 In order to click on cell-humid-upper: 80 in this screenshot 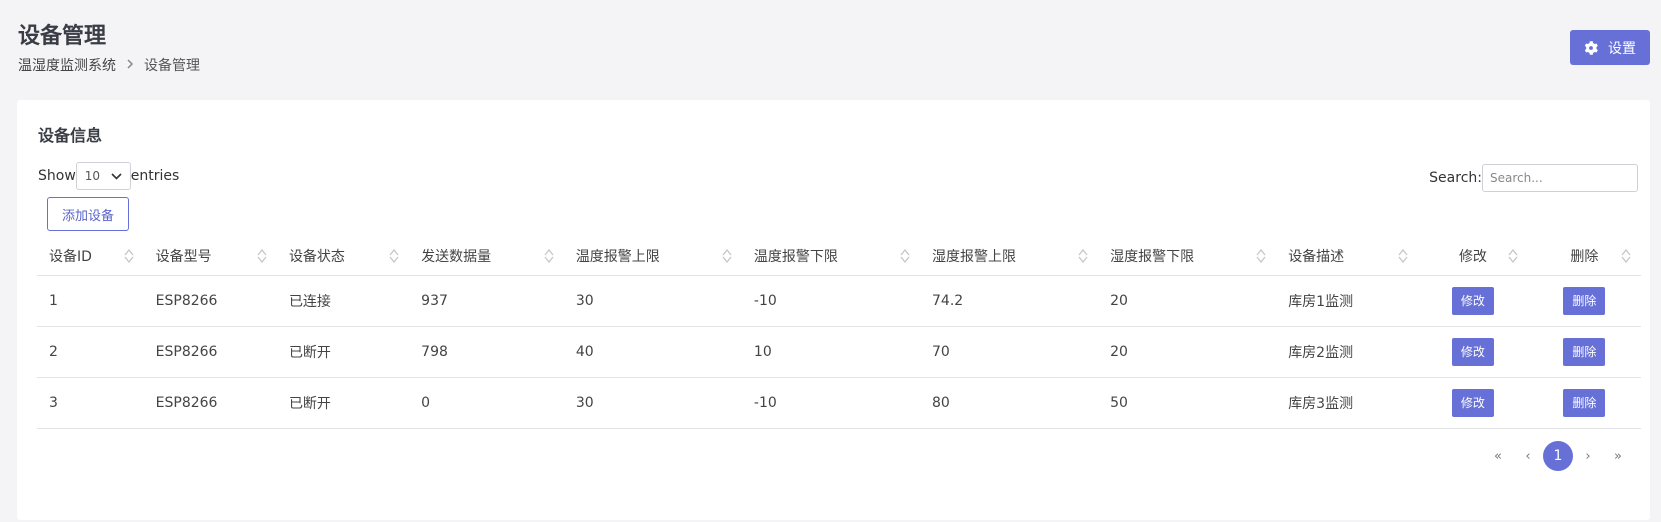, I will do `click(1009, 403)`.